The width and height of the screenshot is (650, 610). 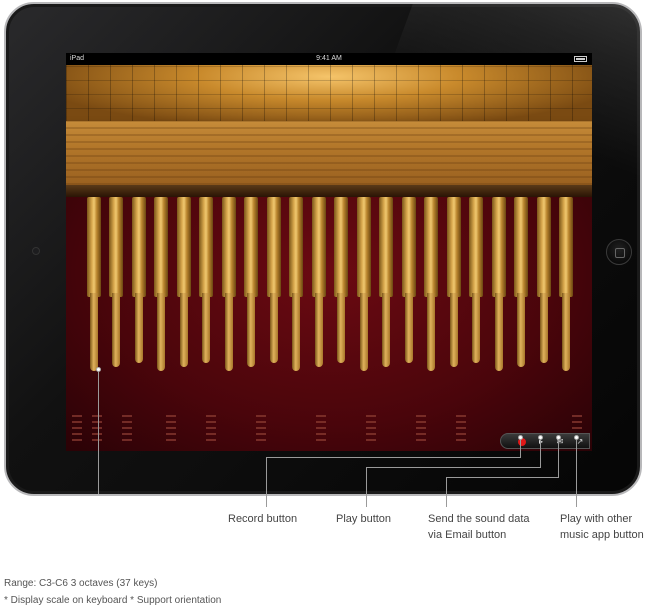 What do you see at coordinates (576, 473) in the screenshot?
I see `other-app-callout-line` at bounding box center [576, 473].